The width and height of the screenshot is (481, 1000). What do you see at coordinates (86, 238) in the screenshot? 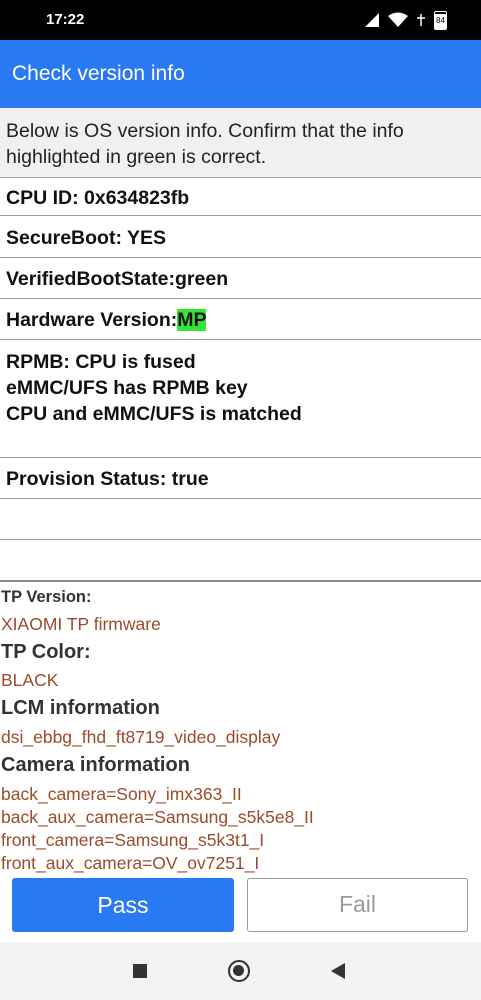
I see `secure-boot-text: SecureBoot: YES` at bounding box center [86, 238].